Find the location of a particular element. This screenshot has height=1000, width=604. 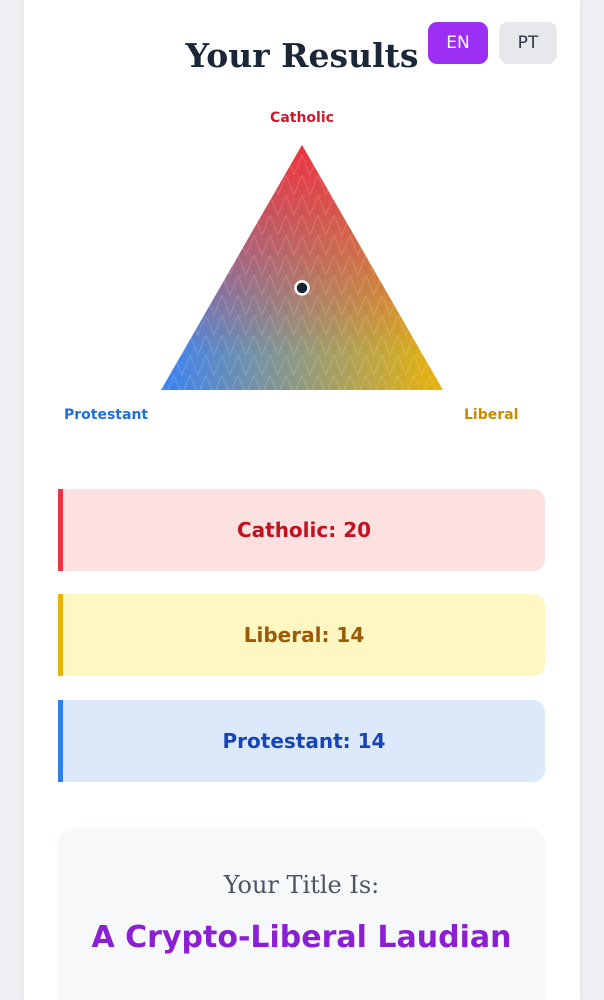

score-bar-liberal: Liberal: 14 is located at coordinates (301, 635).